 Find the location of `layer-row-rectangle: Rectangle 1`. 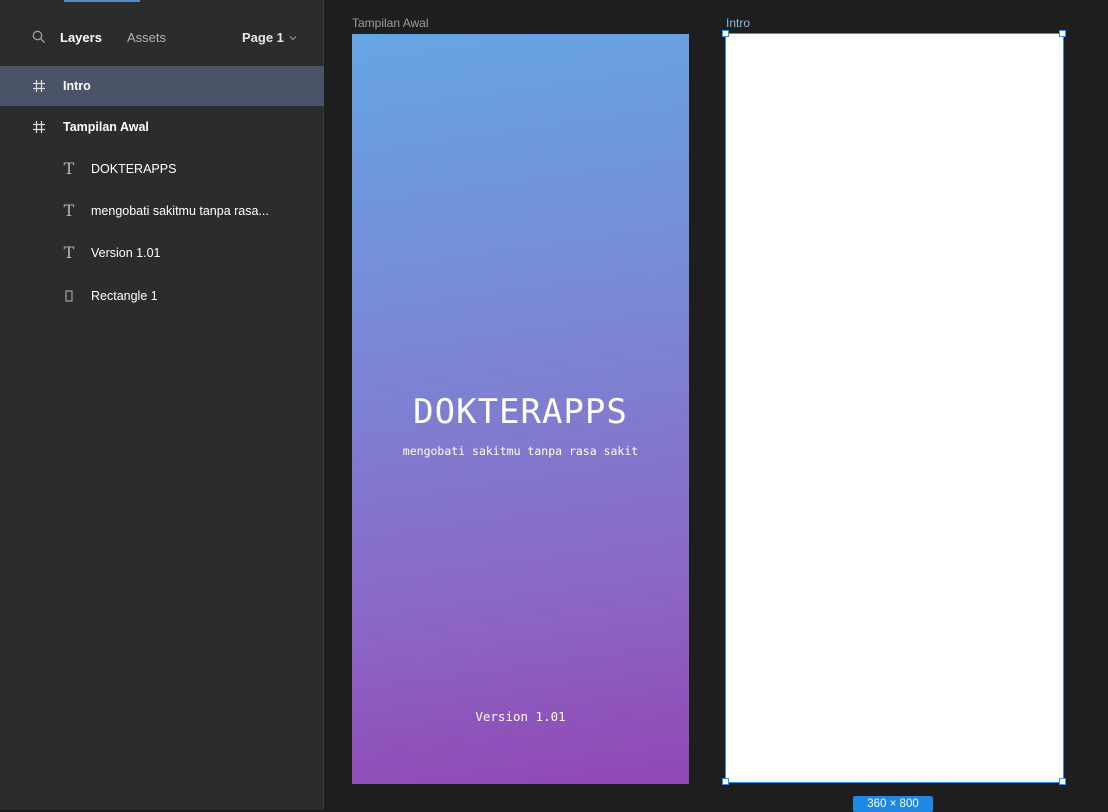

layer-row-rectangle: Rectangle 1 is located at coordinates (162, 296).